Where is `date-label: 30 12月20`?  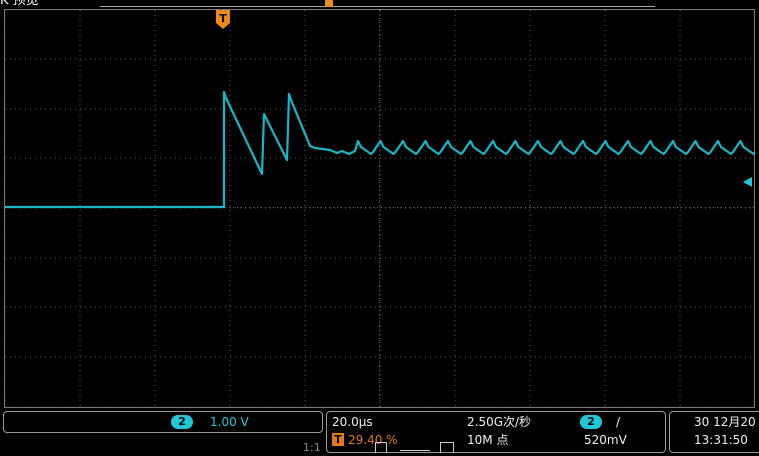
date-label: 30 12月20 is located at coordinates (725, 422).